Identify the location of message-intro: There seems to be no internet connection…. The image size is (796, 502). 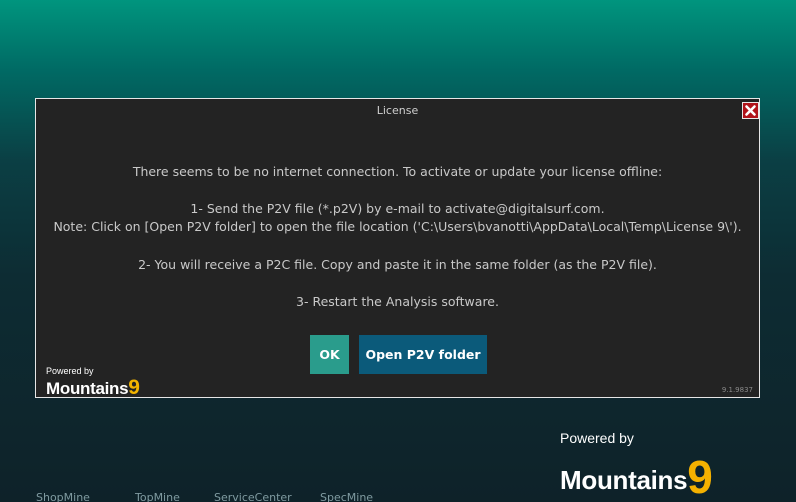
(397, 171).